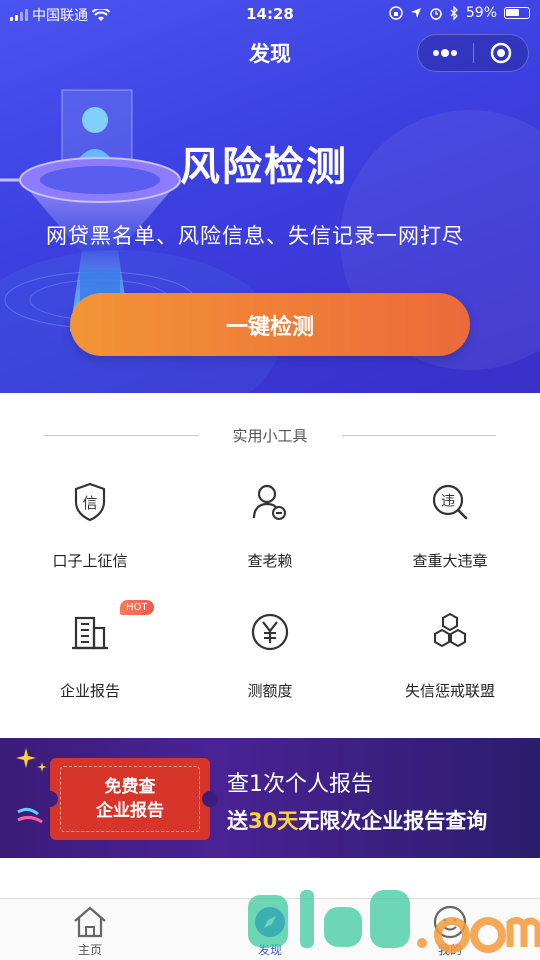 This screenshot has height=960, width=540. I want to click on tab-mine: 我的, so click(450, 930).